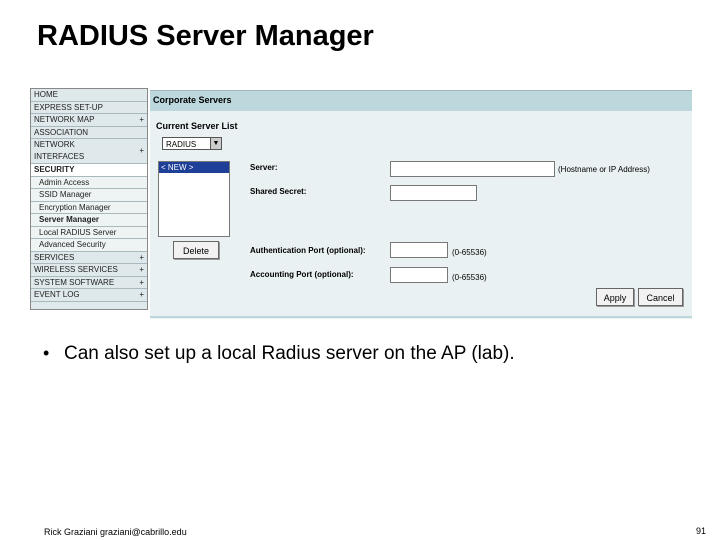 This screenshot has width=720, height=540. What do you see at coordinates (64, 182) in the screenshot?
I see `nav-item-label: Admin Access` at bounding box center [64, 182].